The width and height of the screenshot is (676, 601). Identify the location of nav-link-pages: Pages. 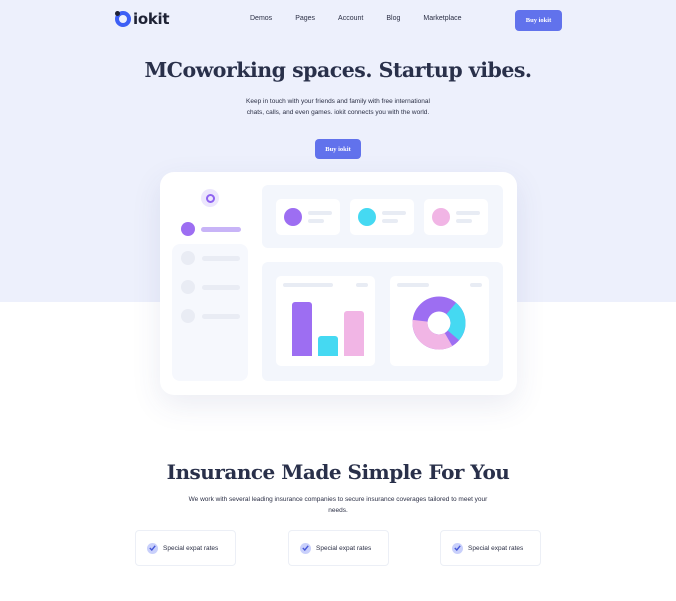
(305, 18).